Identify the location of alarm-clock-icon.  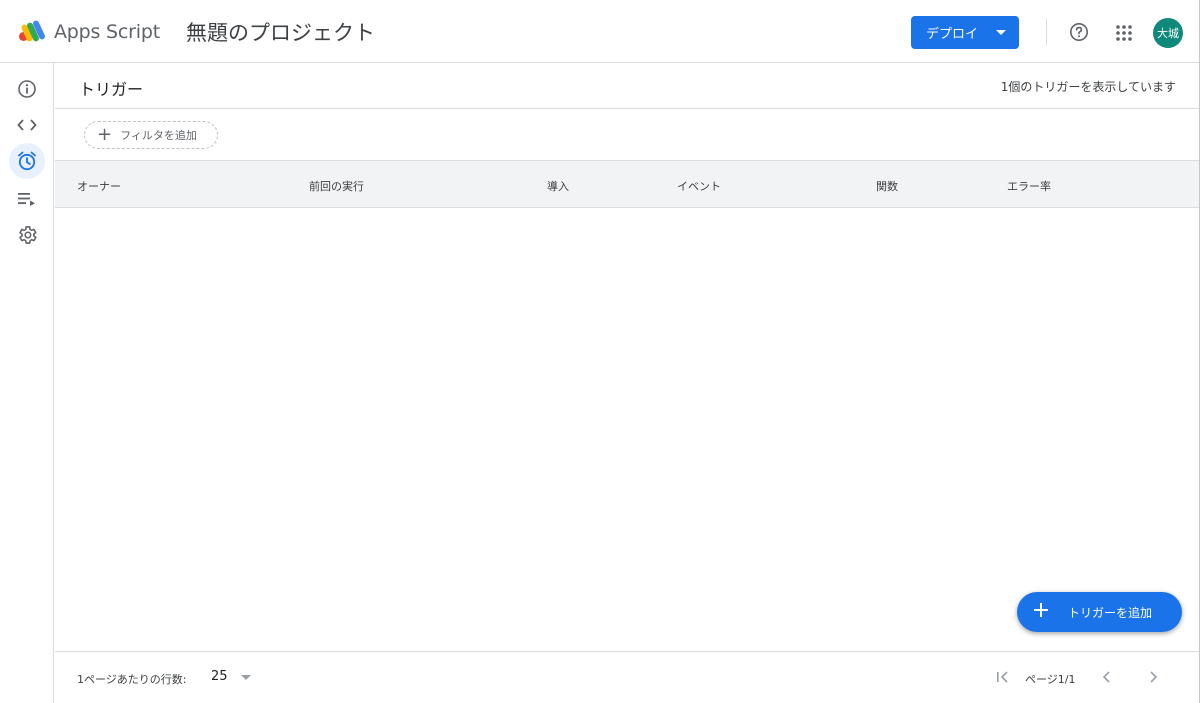
(27, 161).